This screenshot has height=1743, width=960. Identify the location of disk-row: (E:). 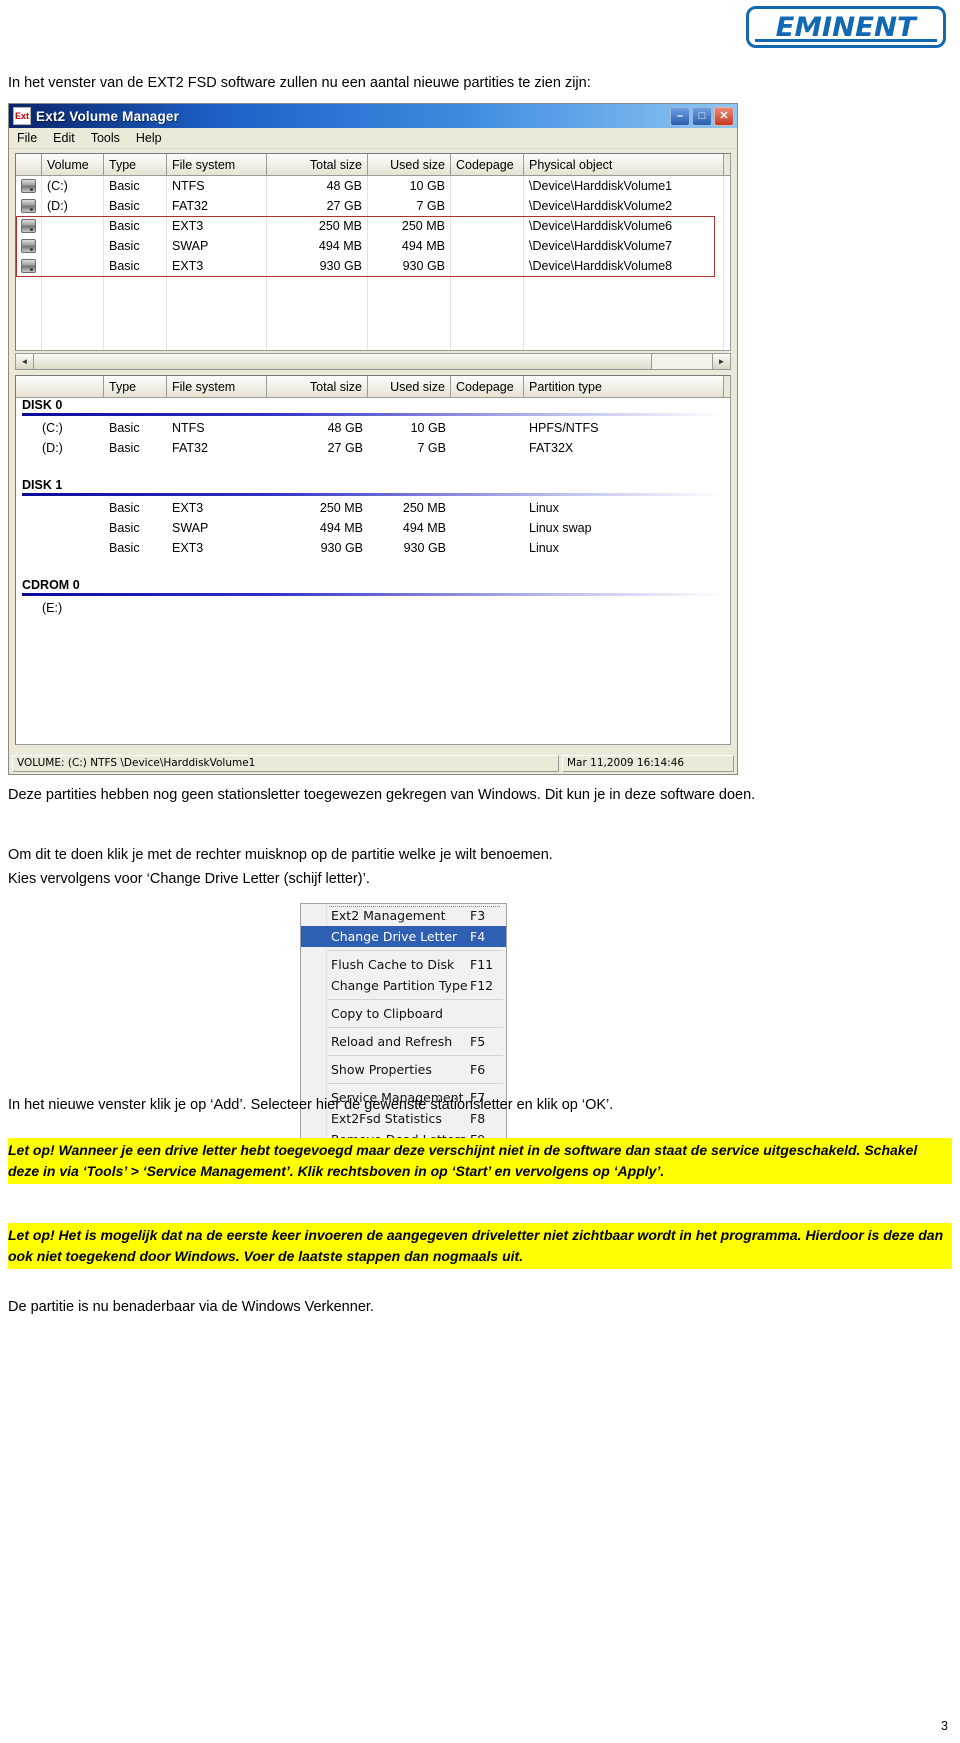
(373, 608).